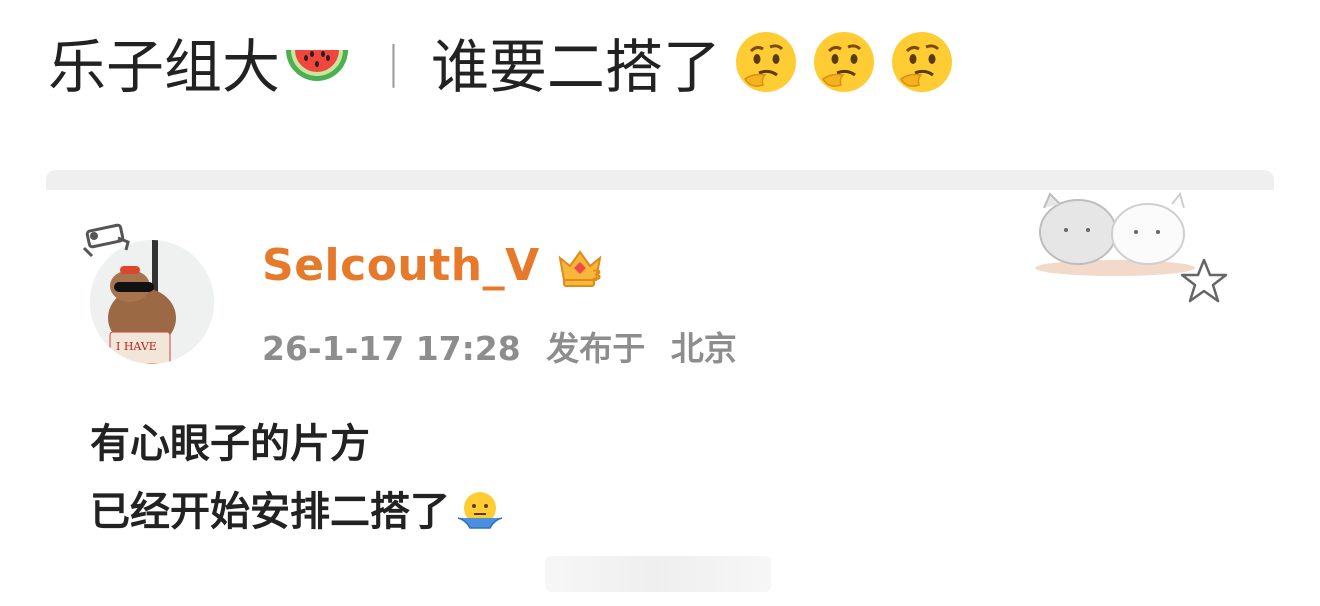  What do you see at coordinates (230, 444) in the screenshot?
I see `comment-line-text: 有心眼子的片方` at bounding box center [230, 444].